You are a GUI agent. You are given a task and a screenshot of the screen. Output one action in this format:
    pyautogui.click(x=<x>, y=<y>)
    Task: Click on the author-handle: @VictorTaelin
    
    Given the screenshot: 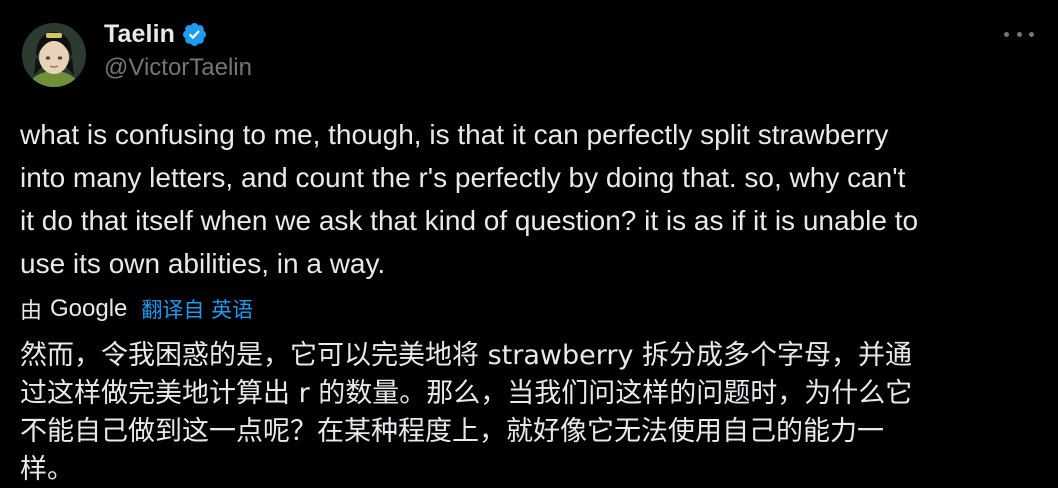 What is the action you would take?
    pyautogui.click(x=178, y=68)
    